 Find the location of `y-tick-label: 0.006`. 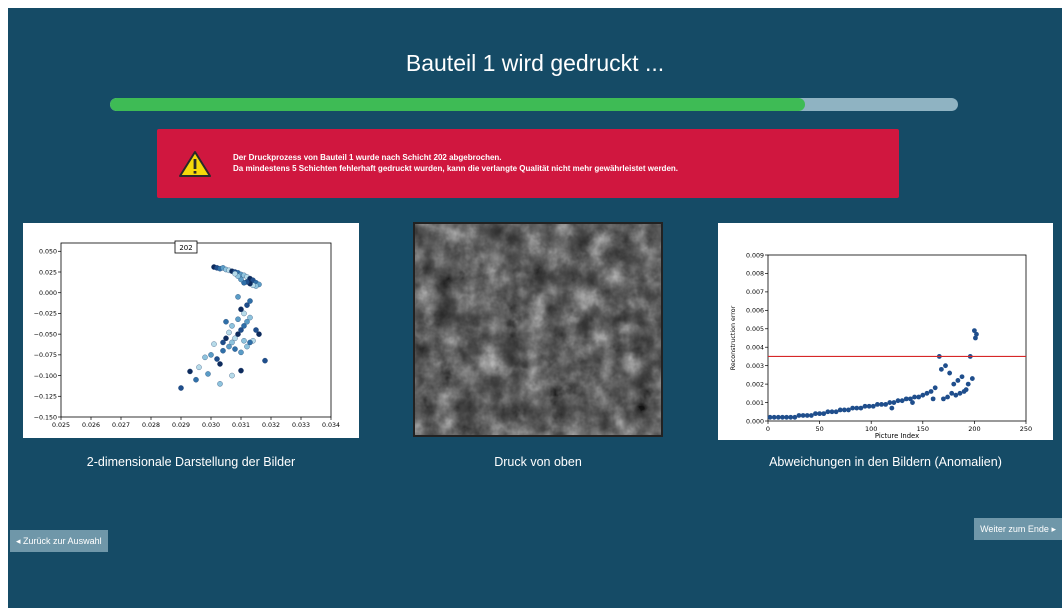

y-tick-label: 0.006 is located at coordinates (755, 311).